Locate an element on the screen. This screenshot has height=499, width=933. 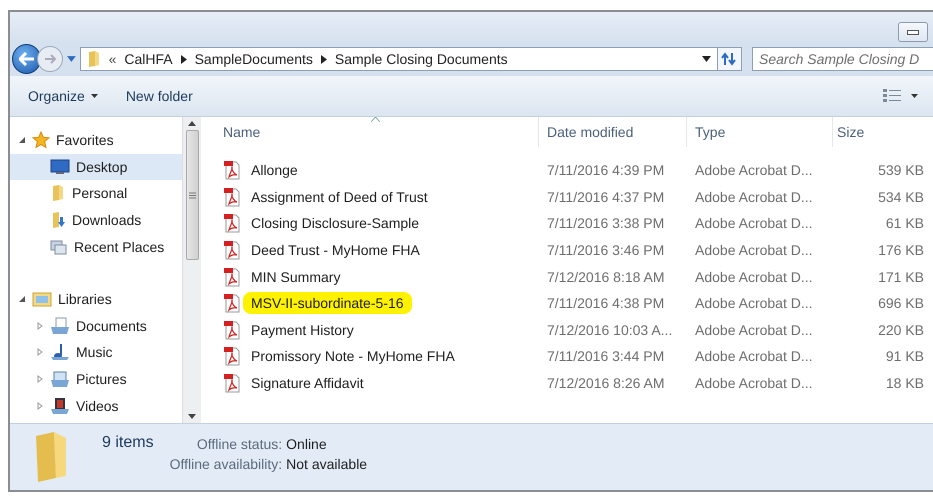
nav-item: Desktop is located at coordinates (96, 167).